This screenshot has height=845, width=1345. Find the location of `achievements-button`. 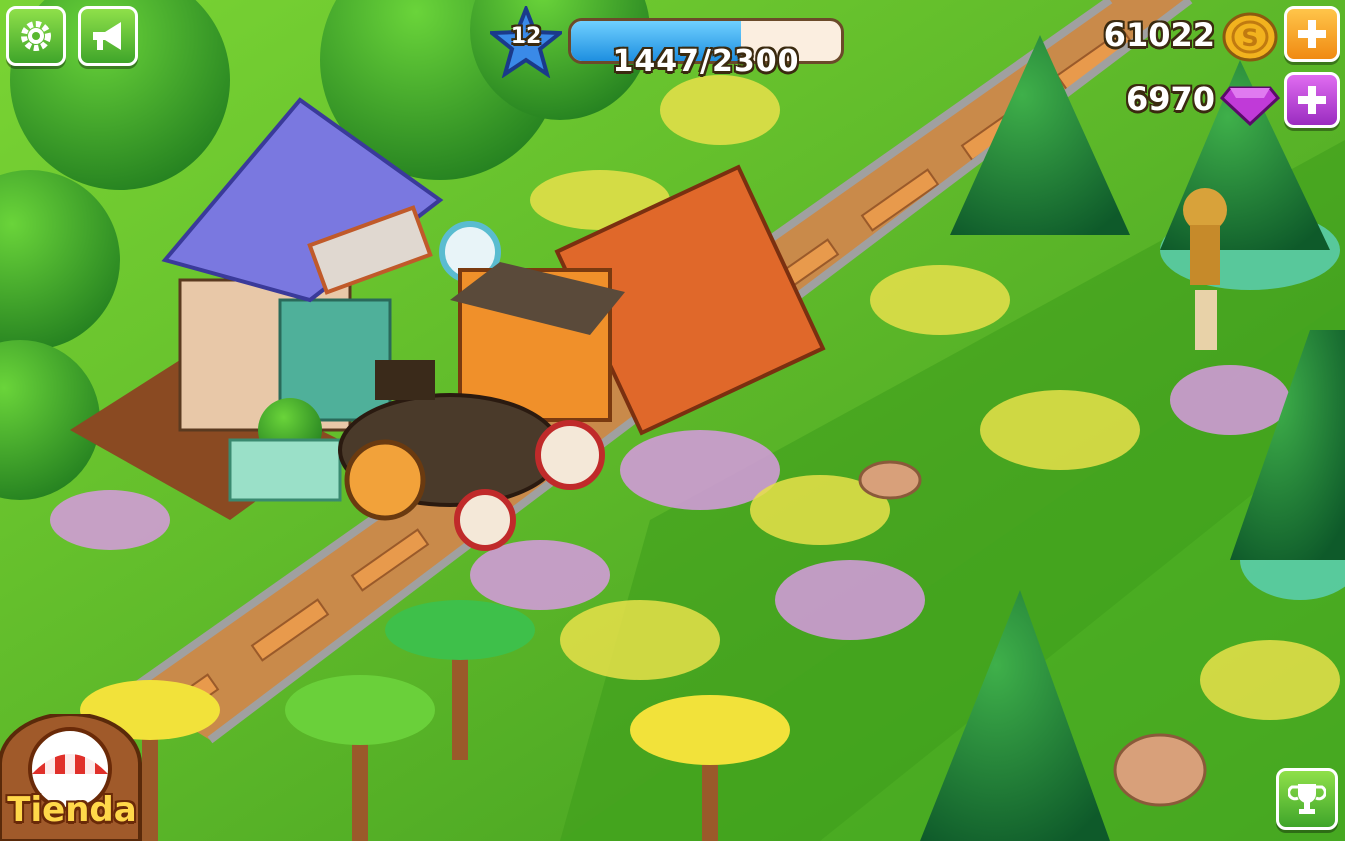

achievements-button is located at coordinates (1307, 799).